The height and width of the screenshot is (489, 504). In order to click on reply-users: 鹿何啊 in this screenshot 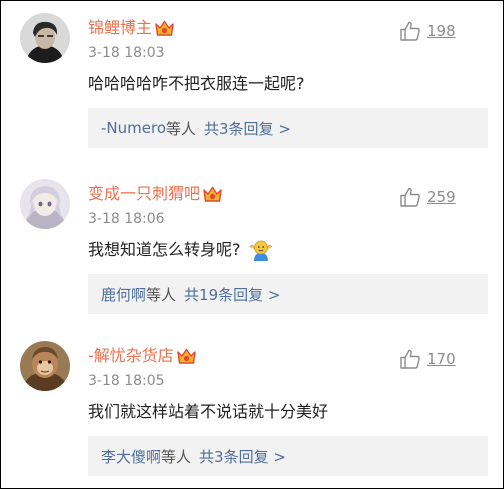, I will do `click(123, 294)`.